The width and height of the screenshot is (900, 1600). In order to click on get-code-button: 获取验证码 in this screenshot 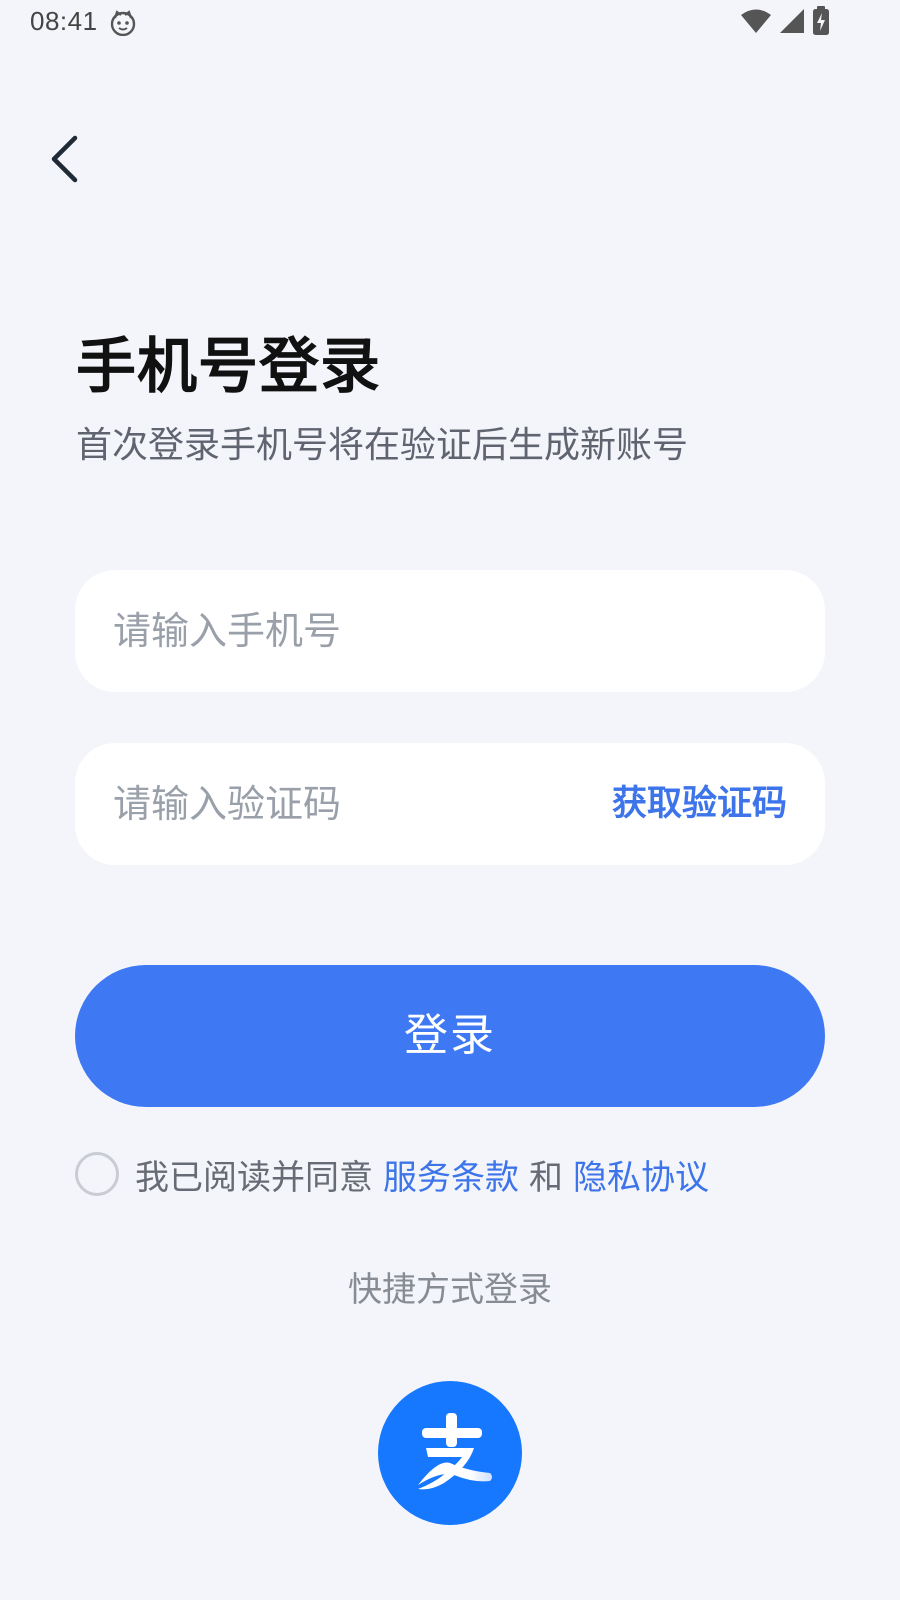, I will do `click(699, 804)`.